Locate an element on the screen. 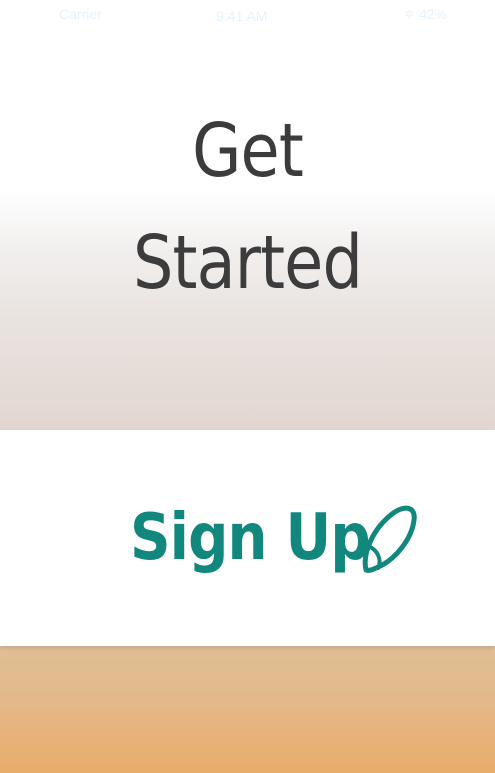 Image resolution: width=495 pixels, height=773 pixels. battery-level: 42% is located at coordinates (432, 14).